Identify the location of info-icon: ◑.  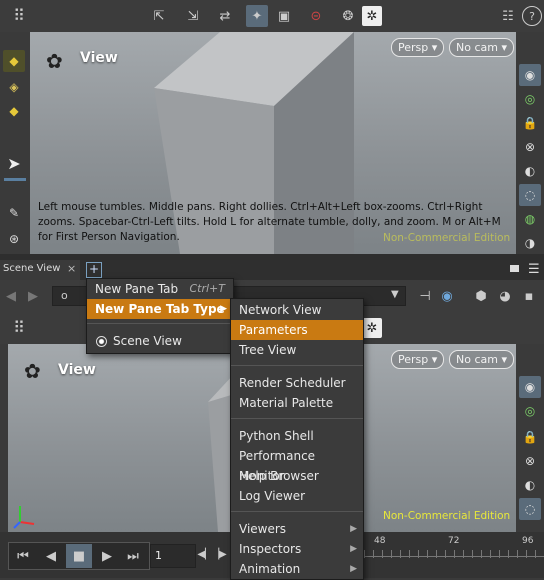
(530, 243).